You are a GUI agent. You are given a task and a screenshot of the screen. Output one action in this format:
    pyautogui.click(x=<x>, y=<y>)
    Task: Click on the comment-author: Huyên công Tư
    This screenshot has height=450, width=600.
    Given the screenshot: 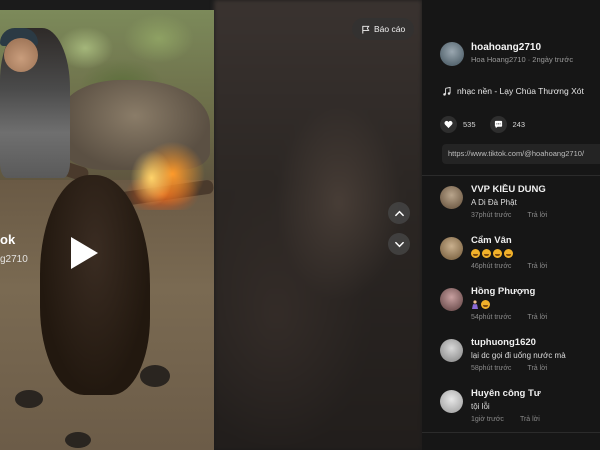 What is the action you would take?
    pyautogui.click(x=506, y=393)
    